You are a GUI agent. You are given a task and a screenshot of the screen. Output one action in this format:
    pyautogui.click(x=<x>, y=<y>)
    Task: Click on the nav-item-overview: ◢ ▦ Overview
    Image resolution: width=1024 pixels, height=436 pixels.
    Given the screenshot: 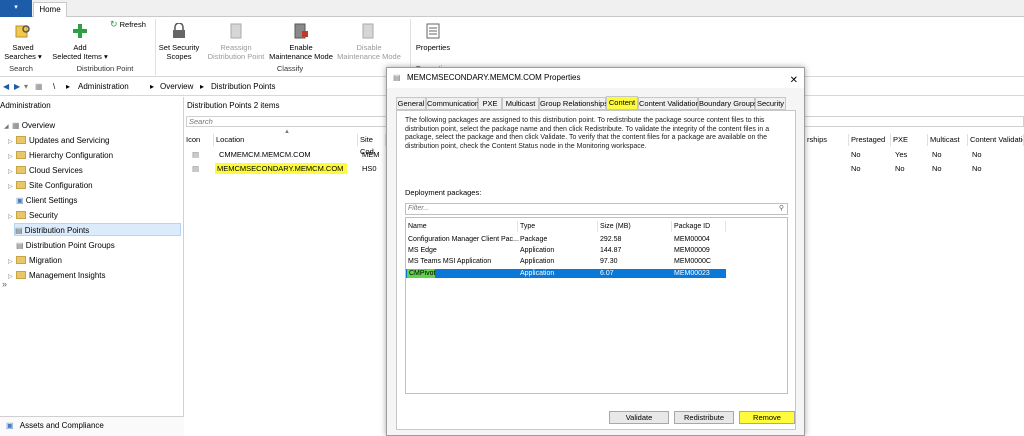 What is the action you would take?
    pyautogui.click(x=29, y=125)
    